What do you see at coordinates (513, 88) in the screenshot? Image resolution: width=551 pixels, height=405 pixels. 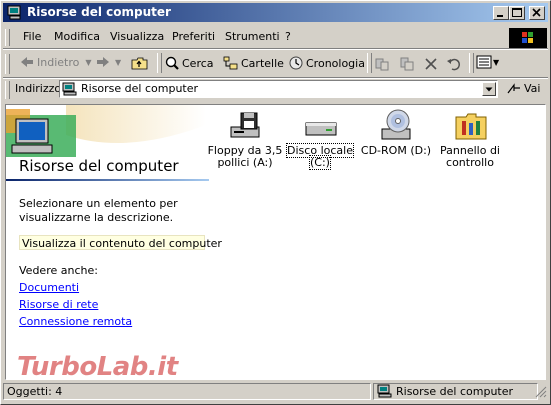 I see `go-arrow-icon` at bounding box center [513, 88].